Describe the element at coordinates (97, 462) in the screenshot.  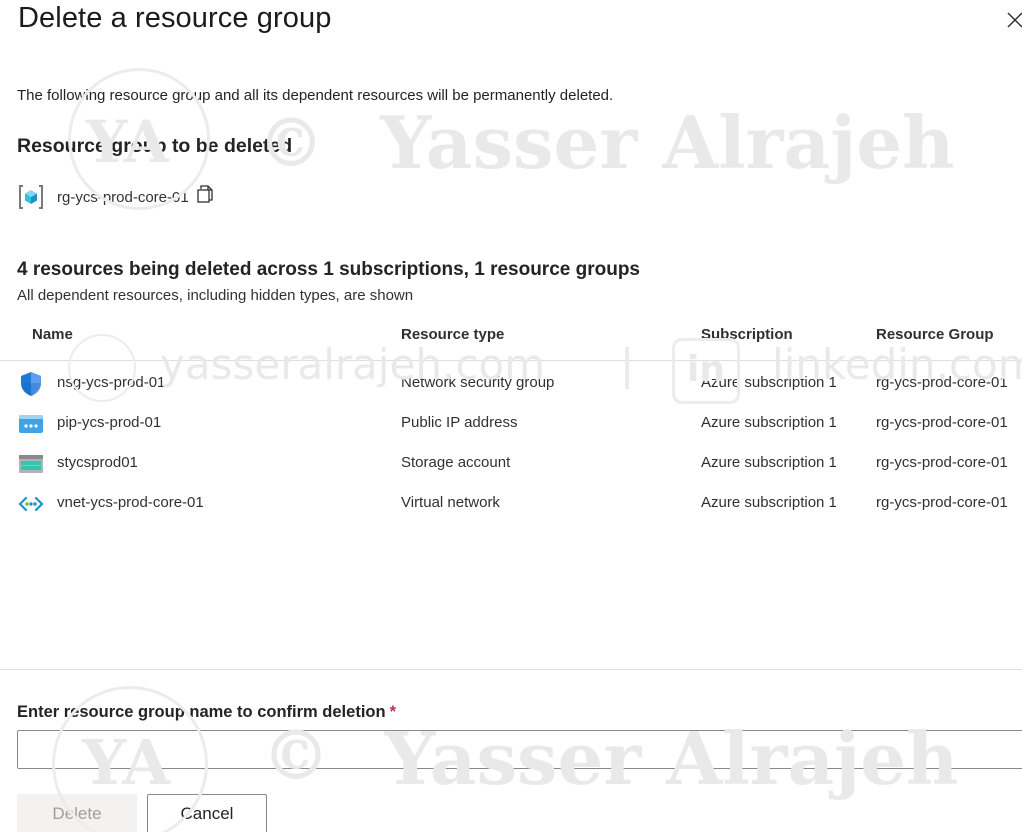
I see `row-name: stycsprod01` at that location.